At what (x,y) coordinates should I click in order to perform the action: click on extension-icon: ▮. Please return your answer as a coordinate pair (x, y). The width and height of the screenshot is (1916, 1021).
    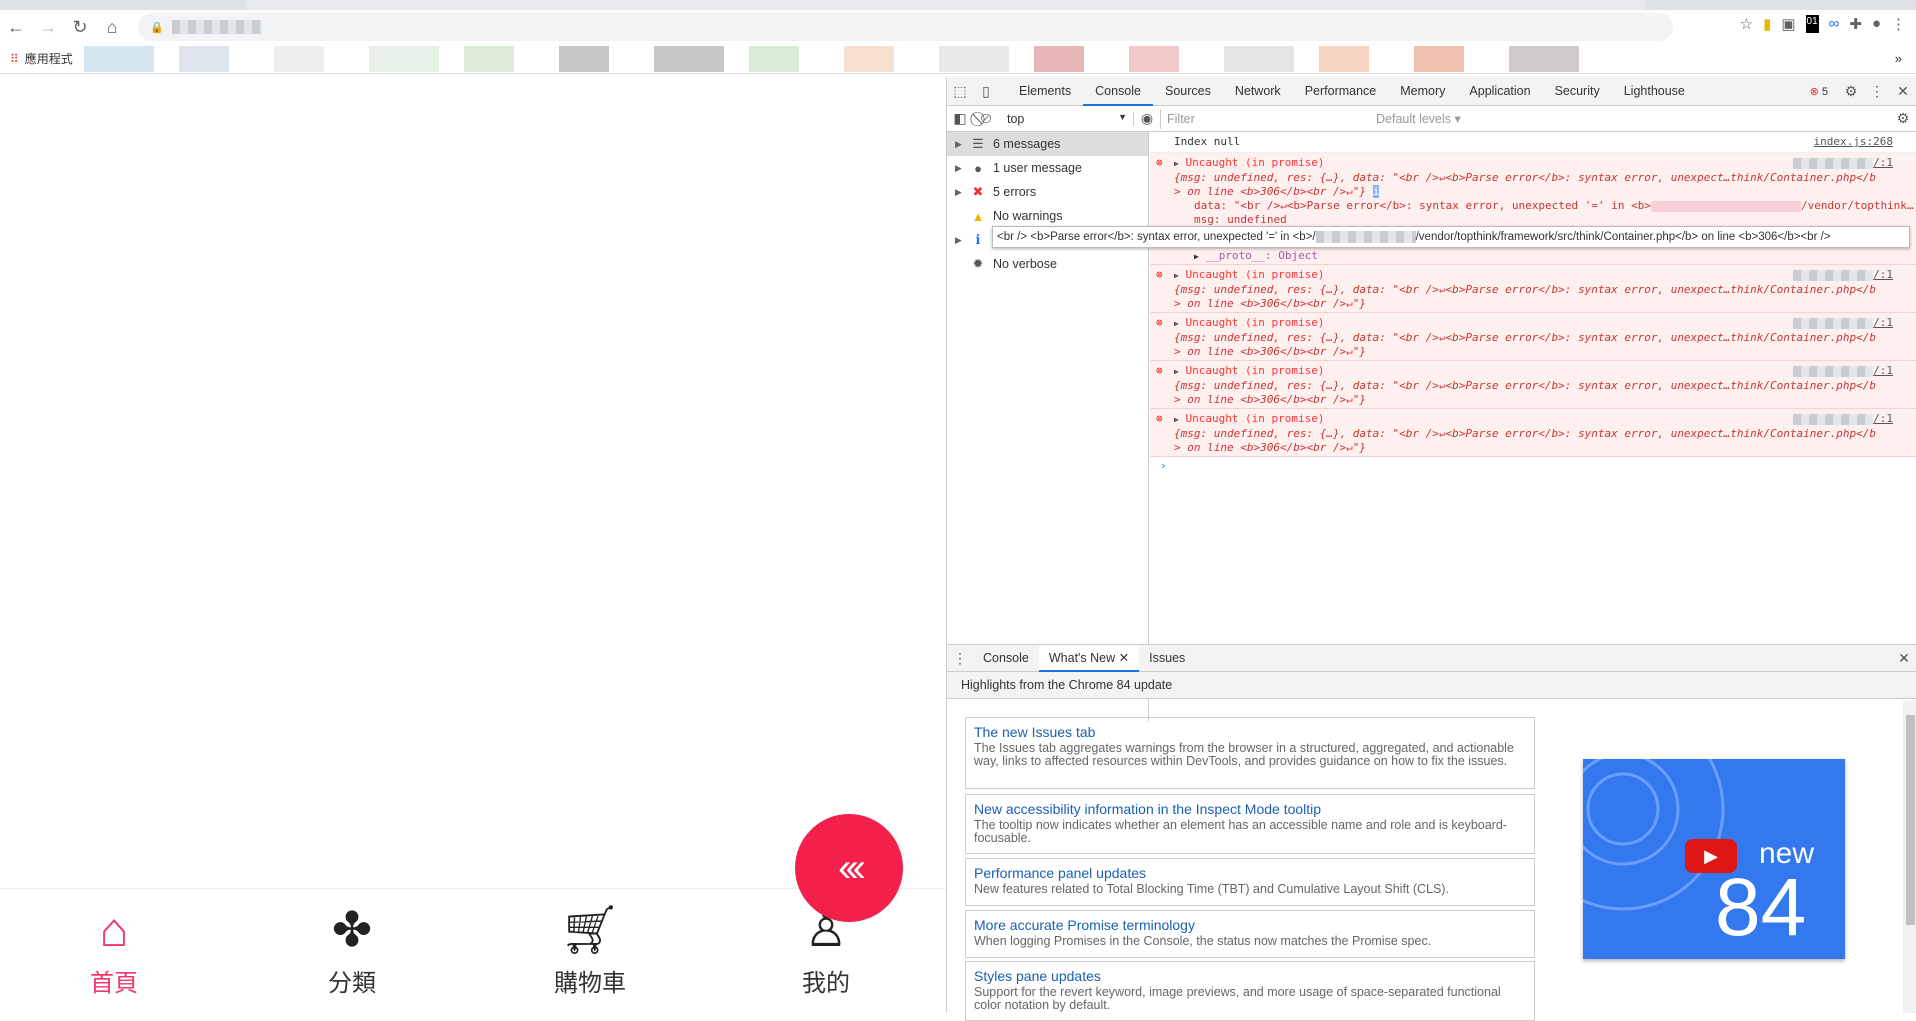
    Looking at the image, I should click on (1767, 24).